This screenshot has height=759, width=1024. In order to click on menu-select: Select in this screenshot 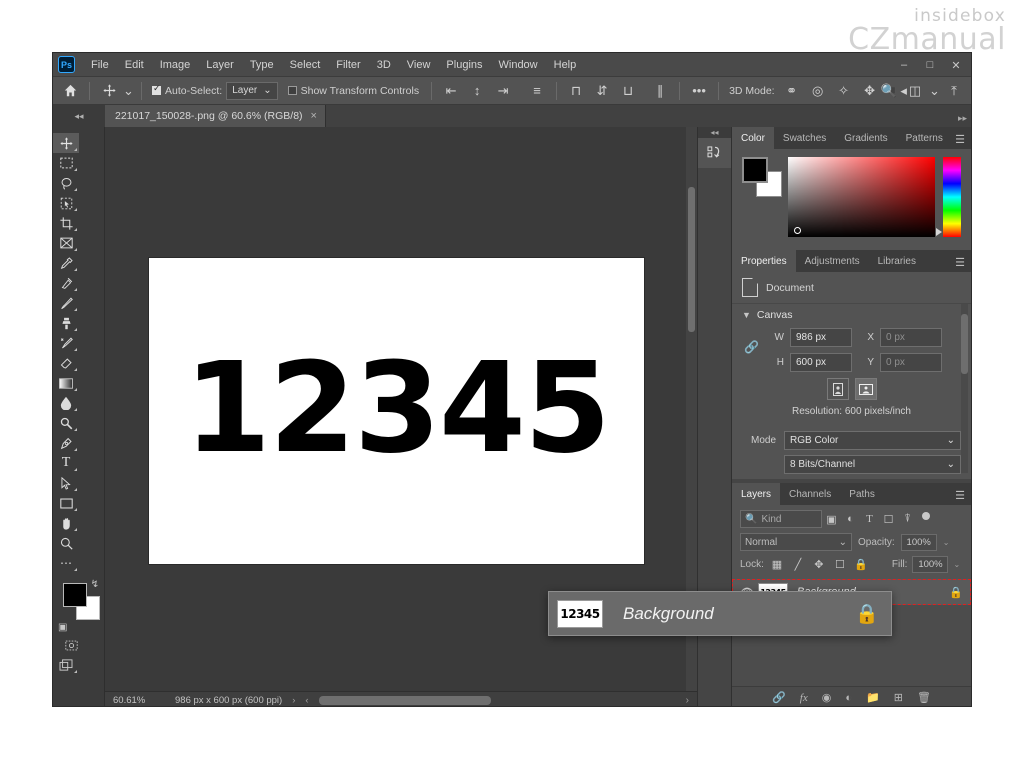, I will do `click(305, 65)`.